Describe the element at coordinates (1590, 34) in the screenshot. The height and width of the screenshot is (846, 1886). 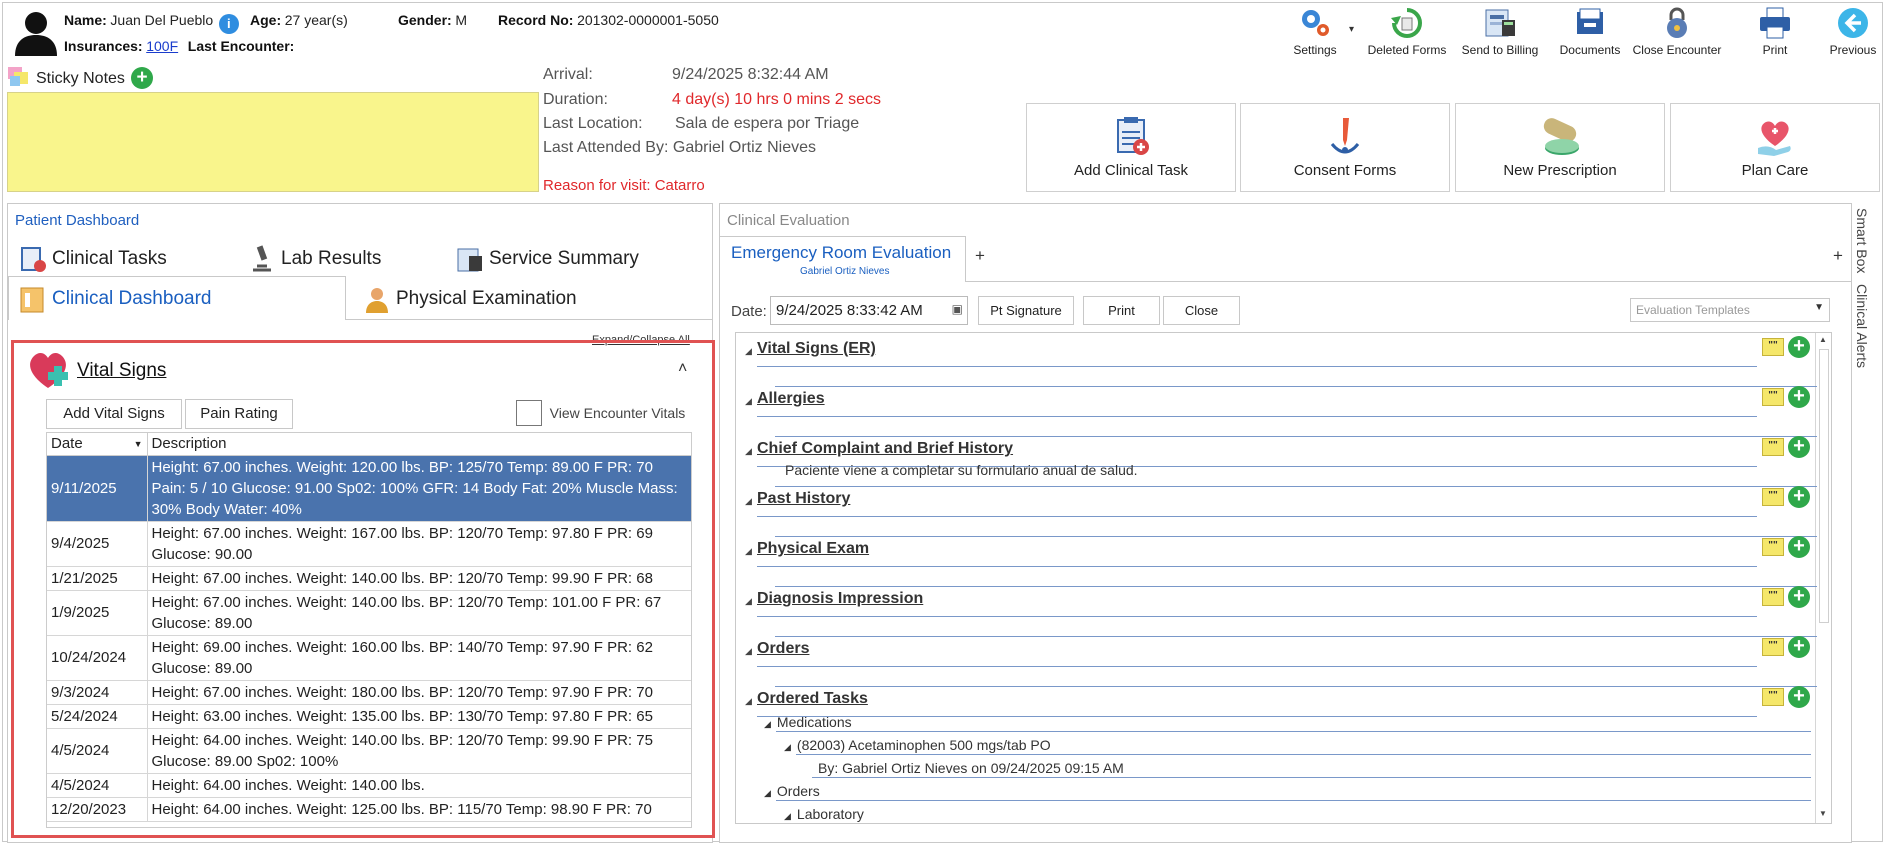
I see `documents-button: Documents` at that location.